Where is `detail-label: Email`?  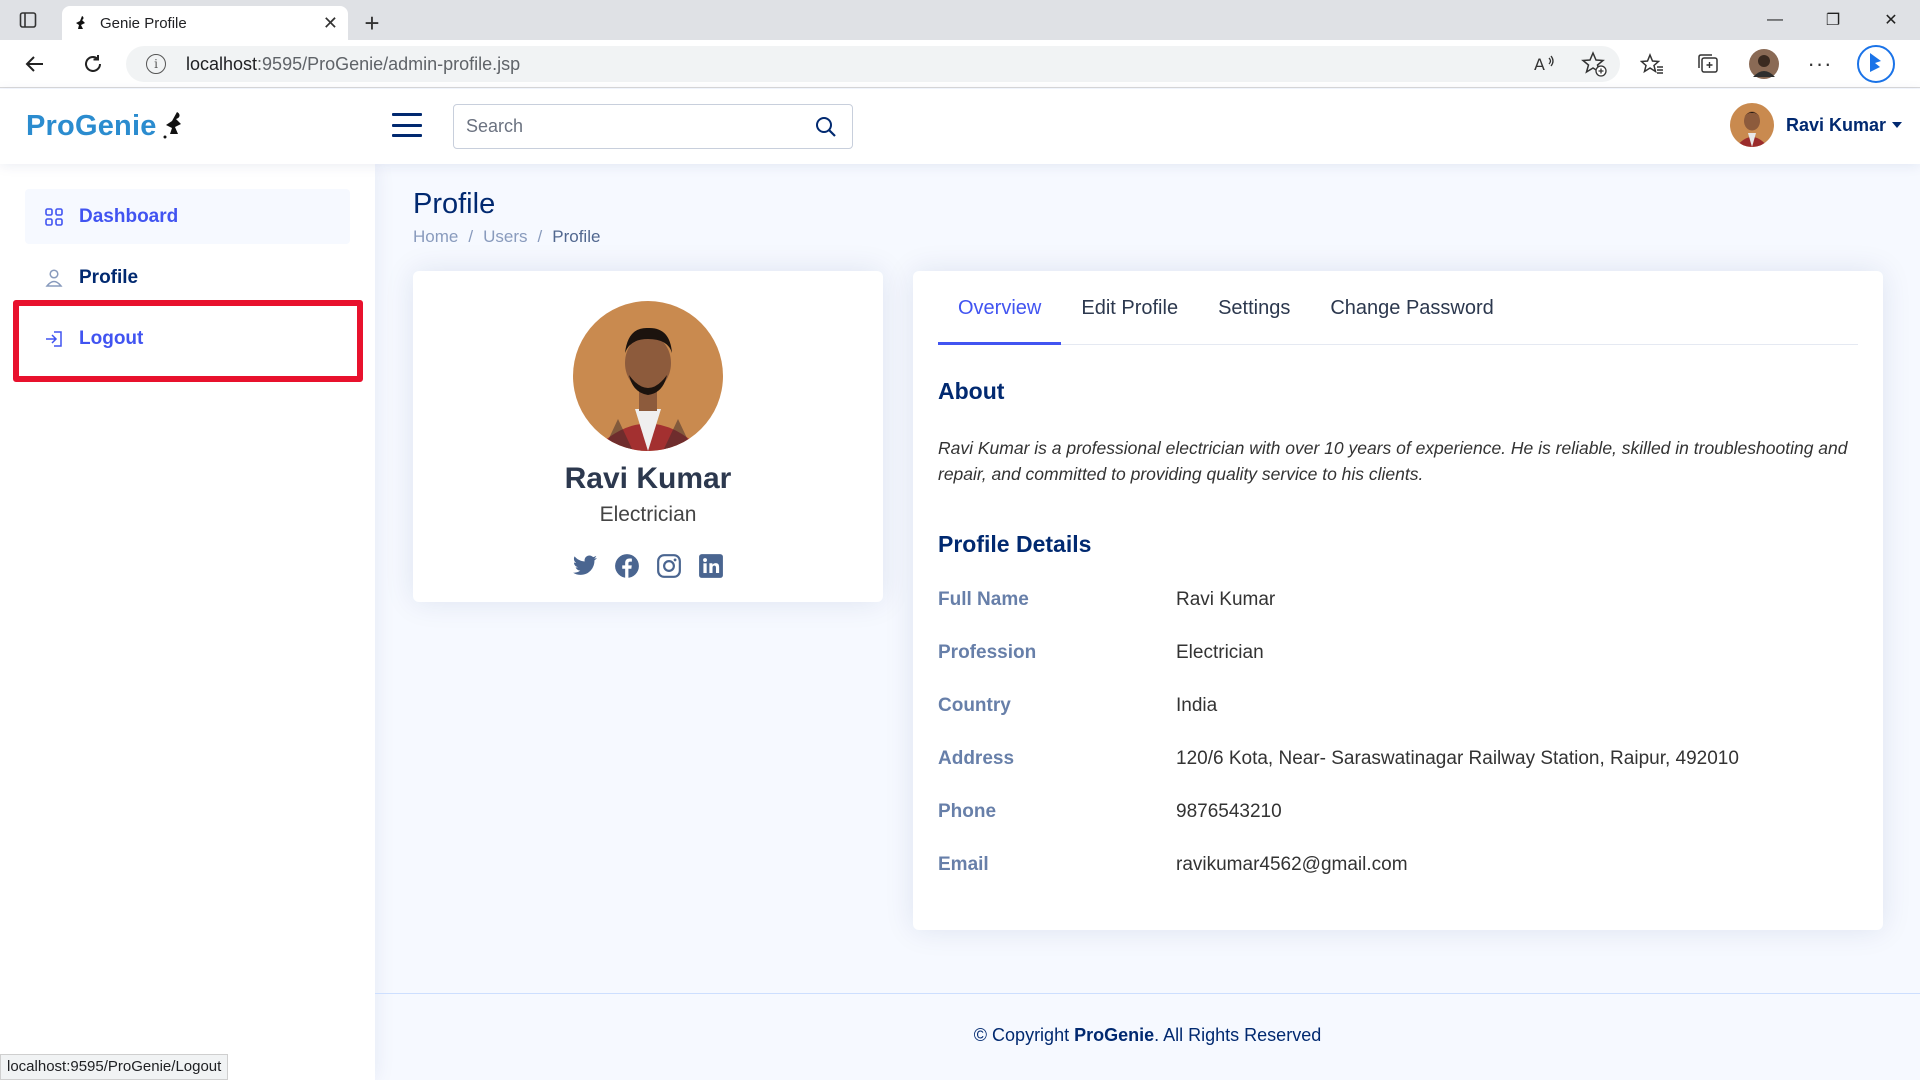
detail-label: Email is located at coordinates (963, 864).